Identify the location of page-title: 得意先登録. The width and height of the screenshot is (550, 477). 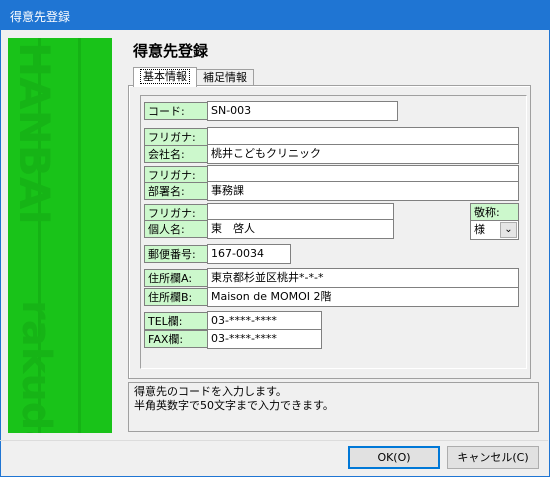
(171, 51).